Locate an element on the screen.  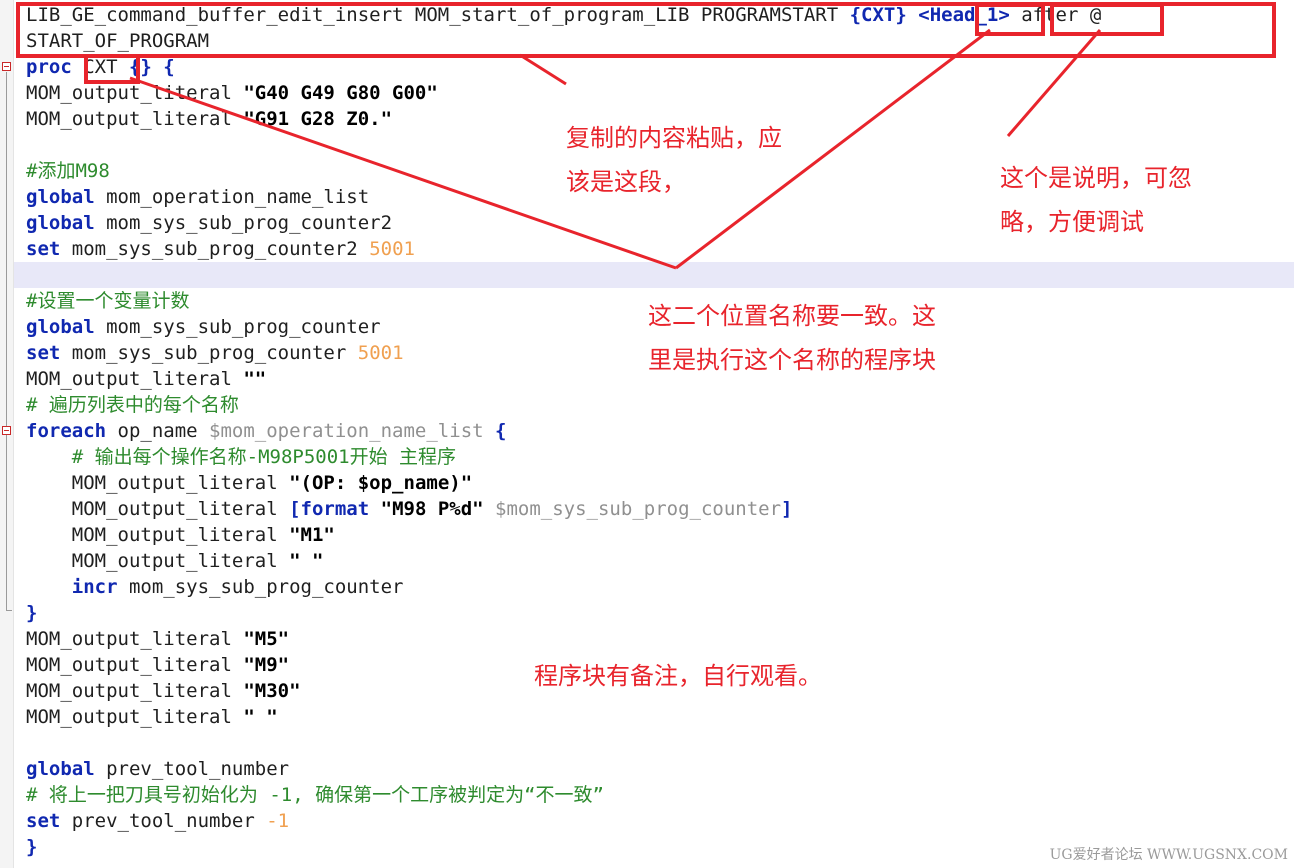
note-description: 这个是说明，可忽 略，方便调试 is located at coordinates (1096, 200).